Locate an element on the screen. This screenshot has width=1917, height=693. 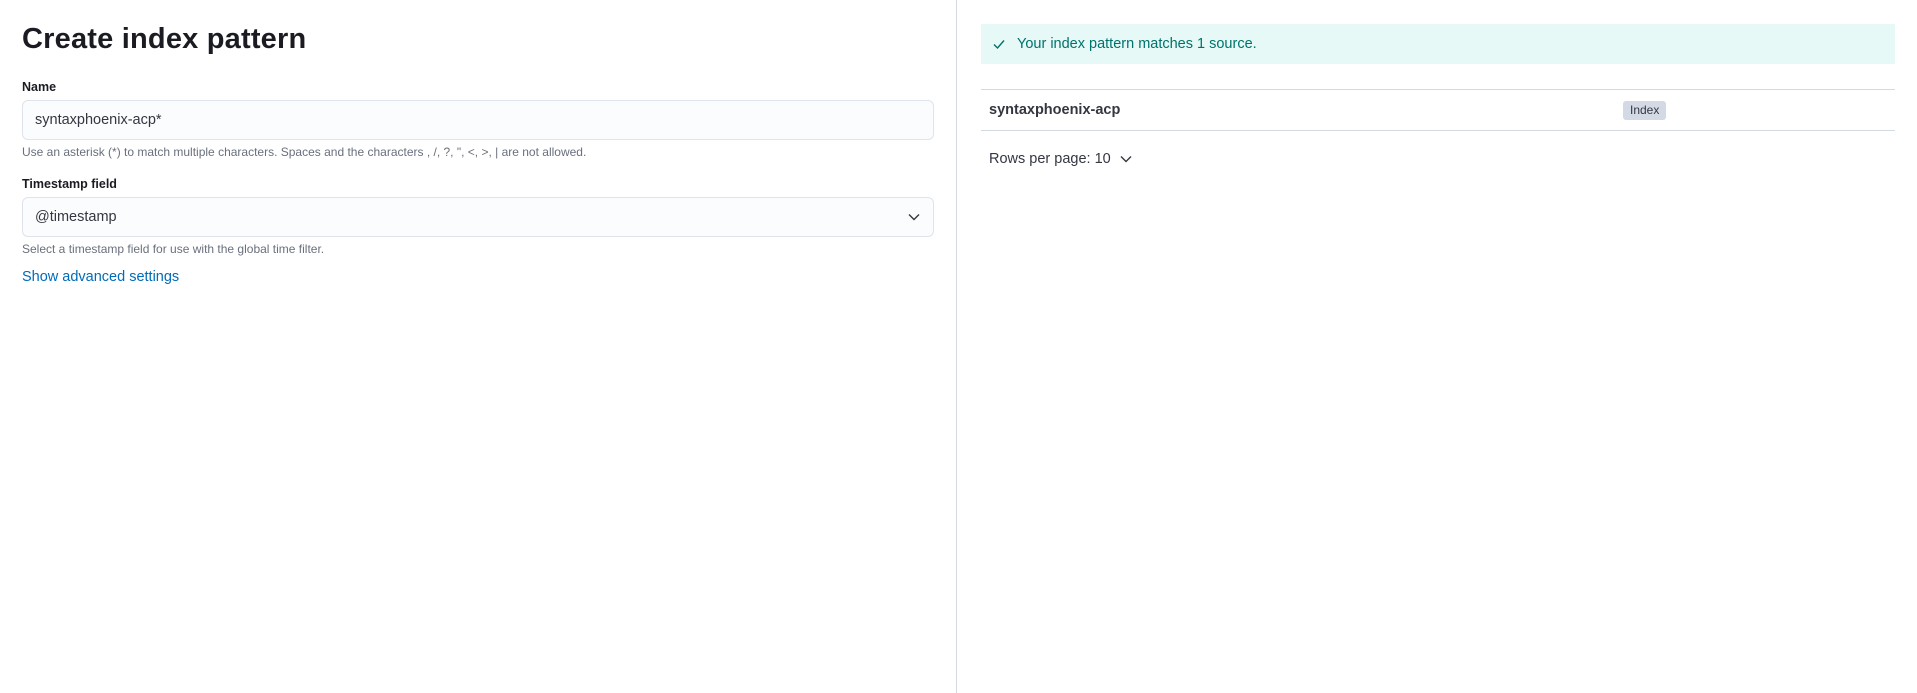
source-type-badge: Index is located at coordinates (1645, 110).